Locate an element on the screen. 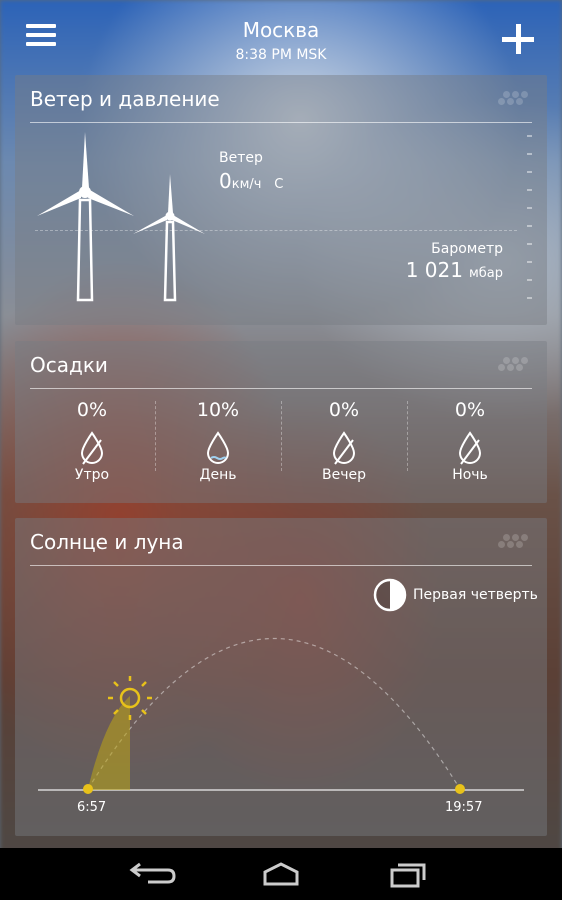 The image size is (562, 900). navigation-bar is located at coordinates (281, 874).